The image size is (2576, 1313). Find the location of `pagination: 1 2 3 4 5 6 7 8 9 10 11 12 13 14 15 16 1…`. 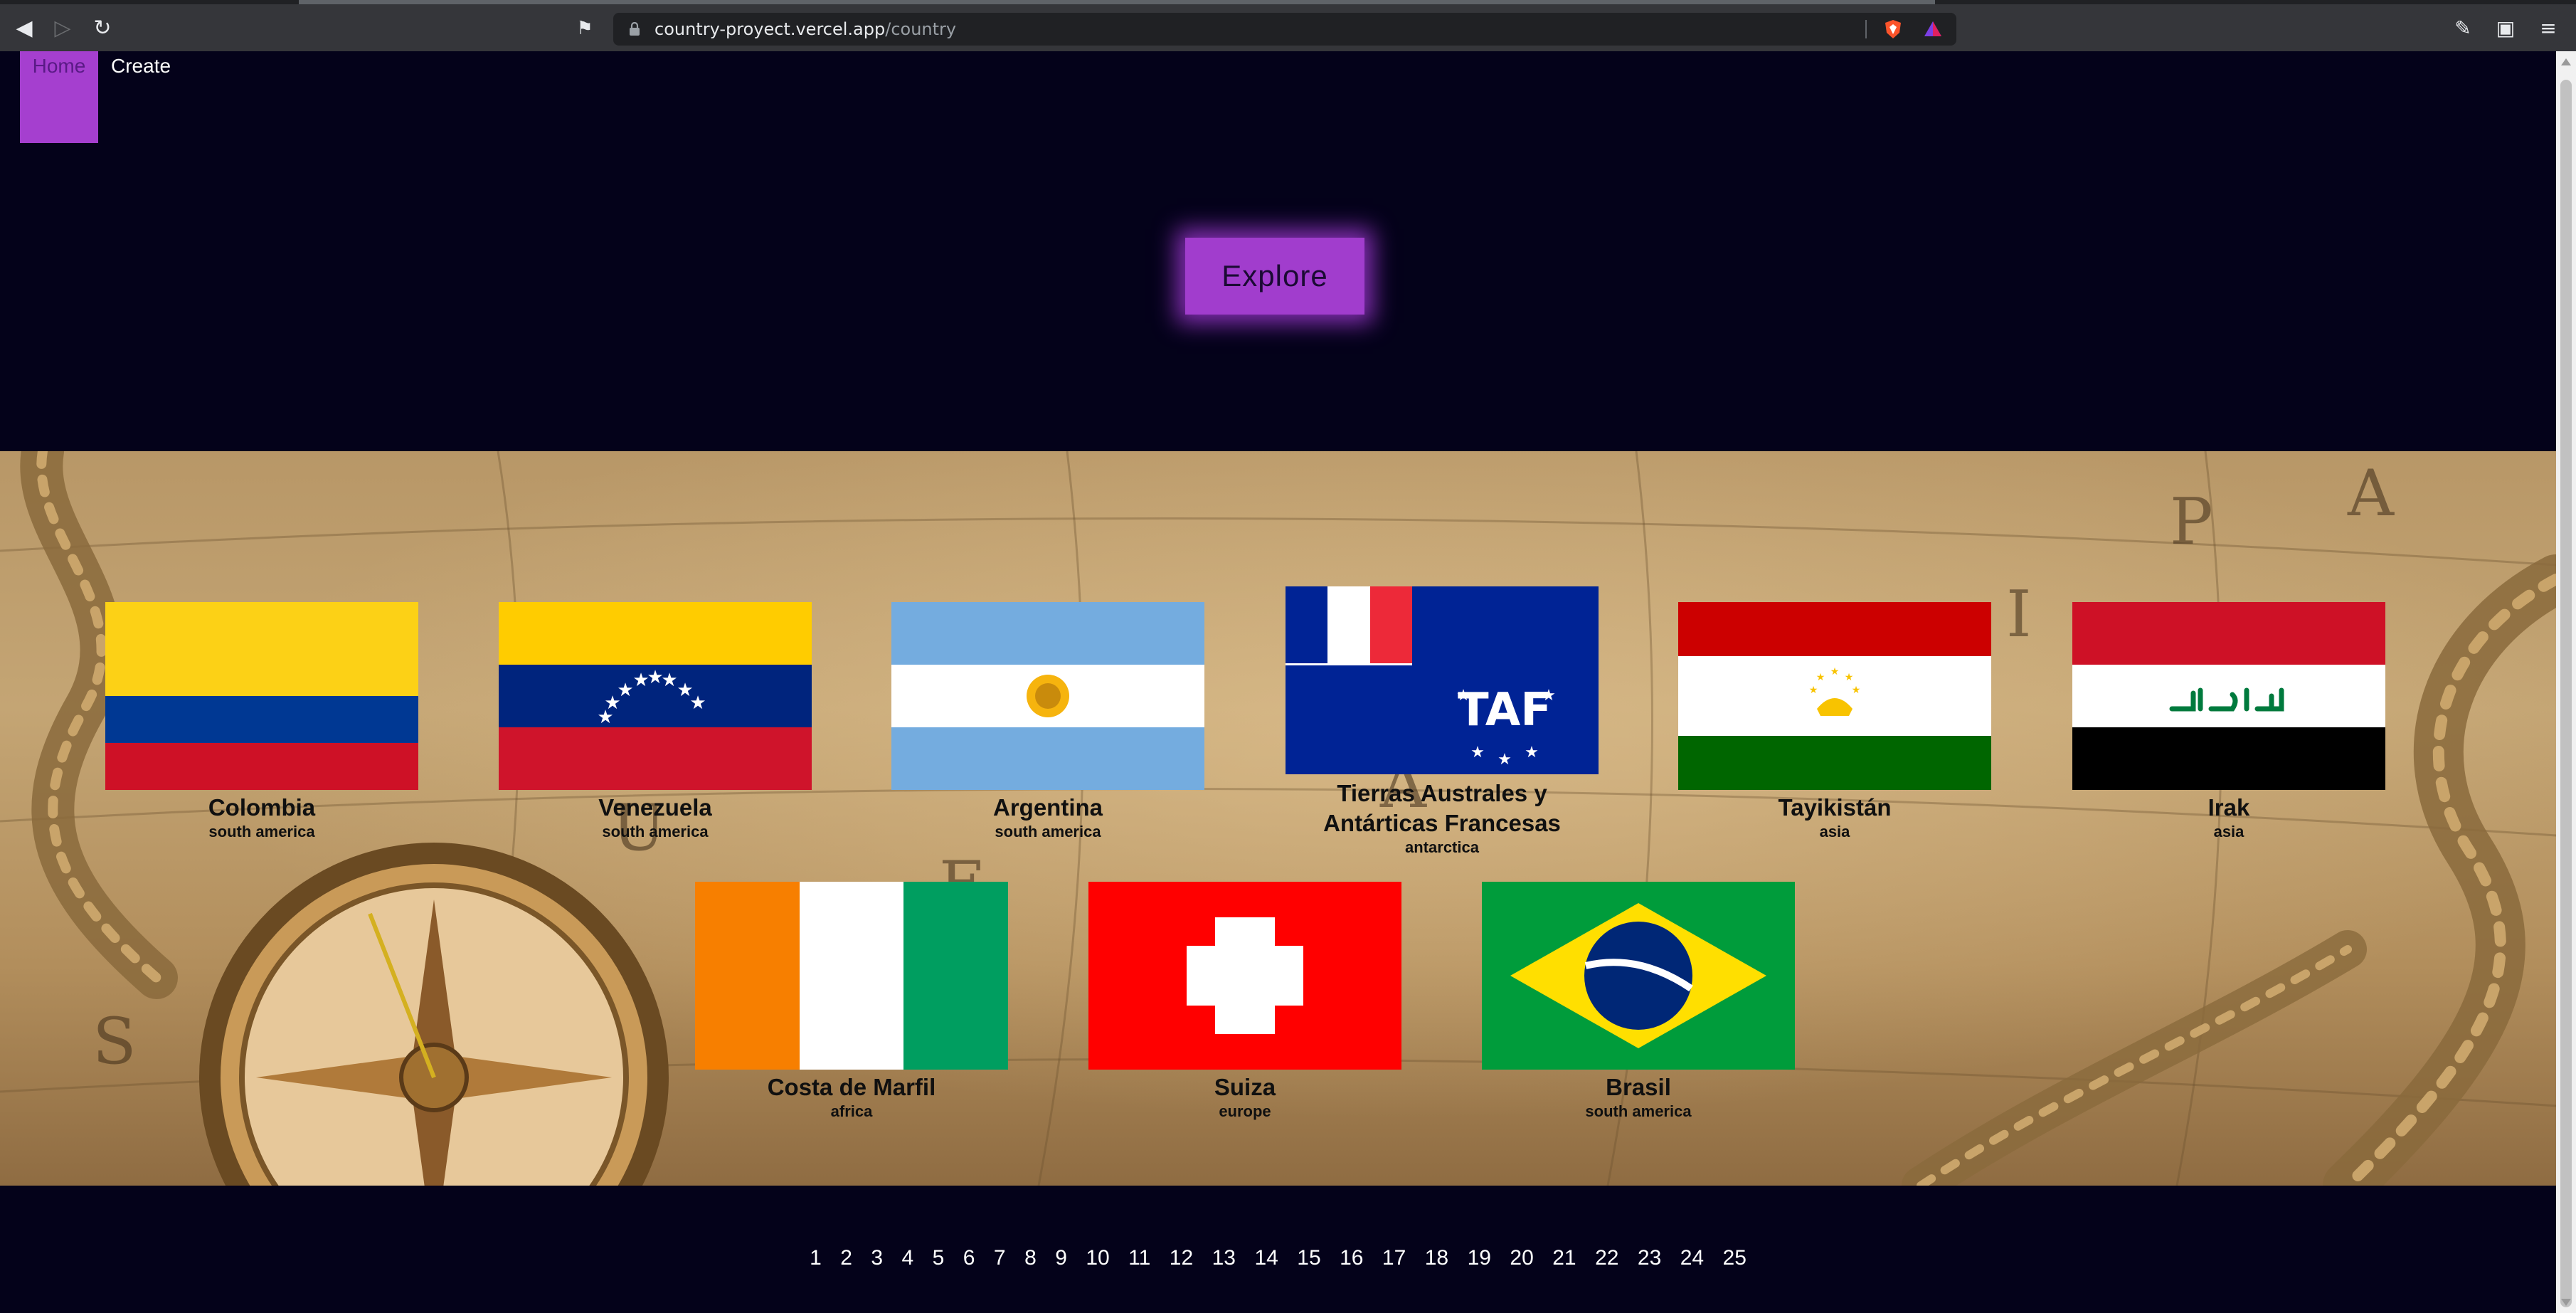

pagination: 1 2 3 4 5 6 7 8 9 10 11 12 13 14 15 16 1… is located at coordinates (1278, 1258).